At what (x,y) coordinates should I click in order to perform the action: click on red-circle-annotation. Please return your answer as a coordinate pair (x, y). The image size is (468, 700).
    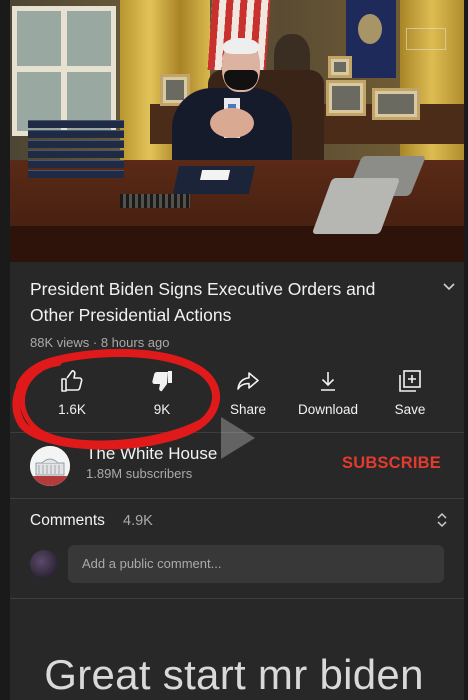
    Looking at the image, I should click on (116, 399).